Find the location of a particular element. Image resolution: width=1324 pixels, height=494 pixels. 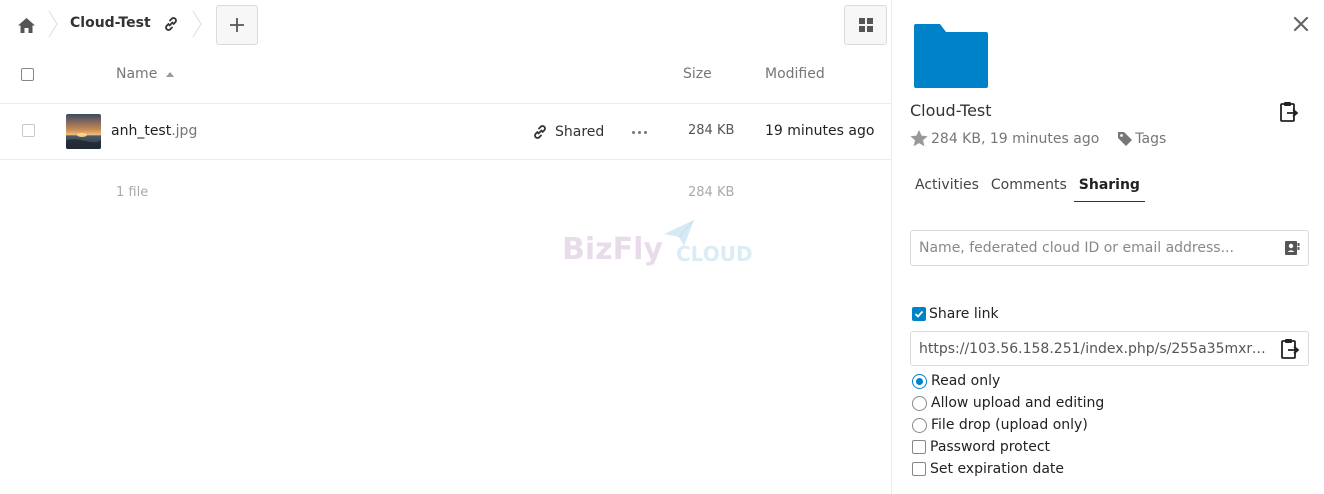

copy-link-clipboard-icon is located at coordinates (1290, 349).